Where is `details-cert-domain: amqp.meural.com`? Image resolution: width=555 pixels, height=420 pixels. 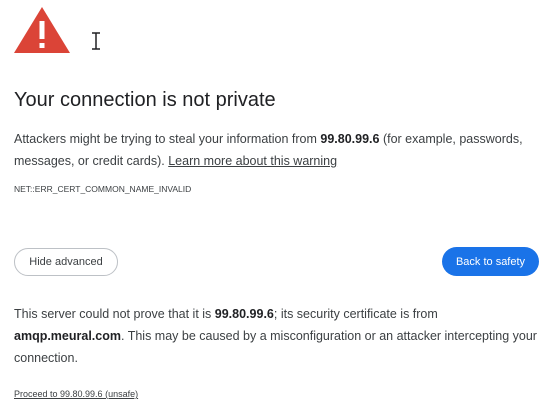
details-cert-domain: amqp.meural.com is located at coordinates (67, 336).